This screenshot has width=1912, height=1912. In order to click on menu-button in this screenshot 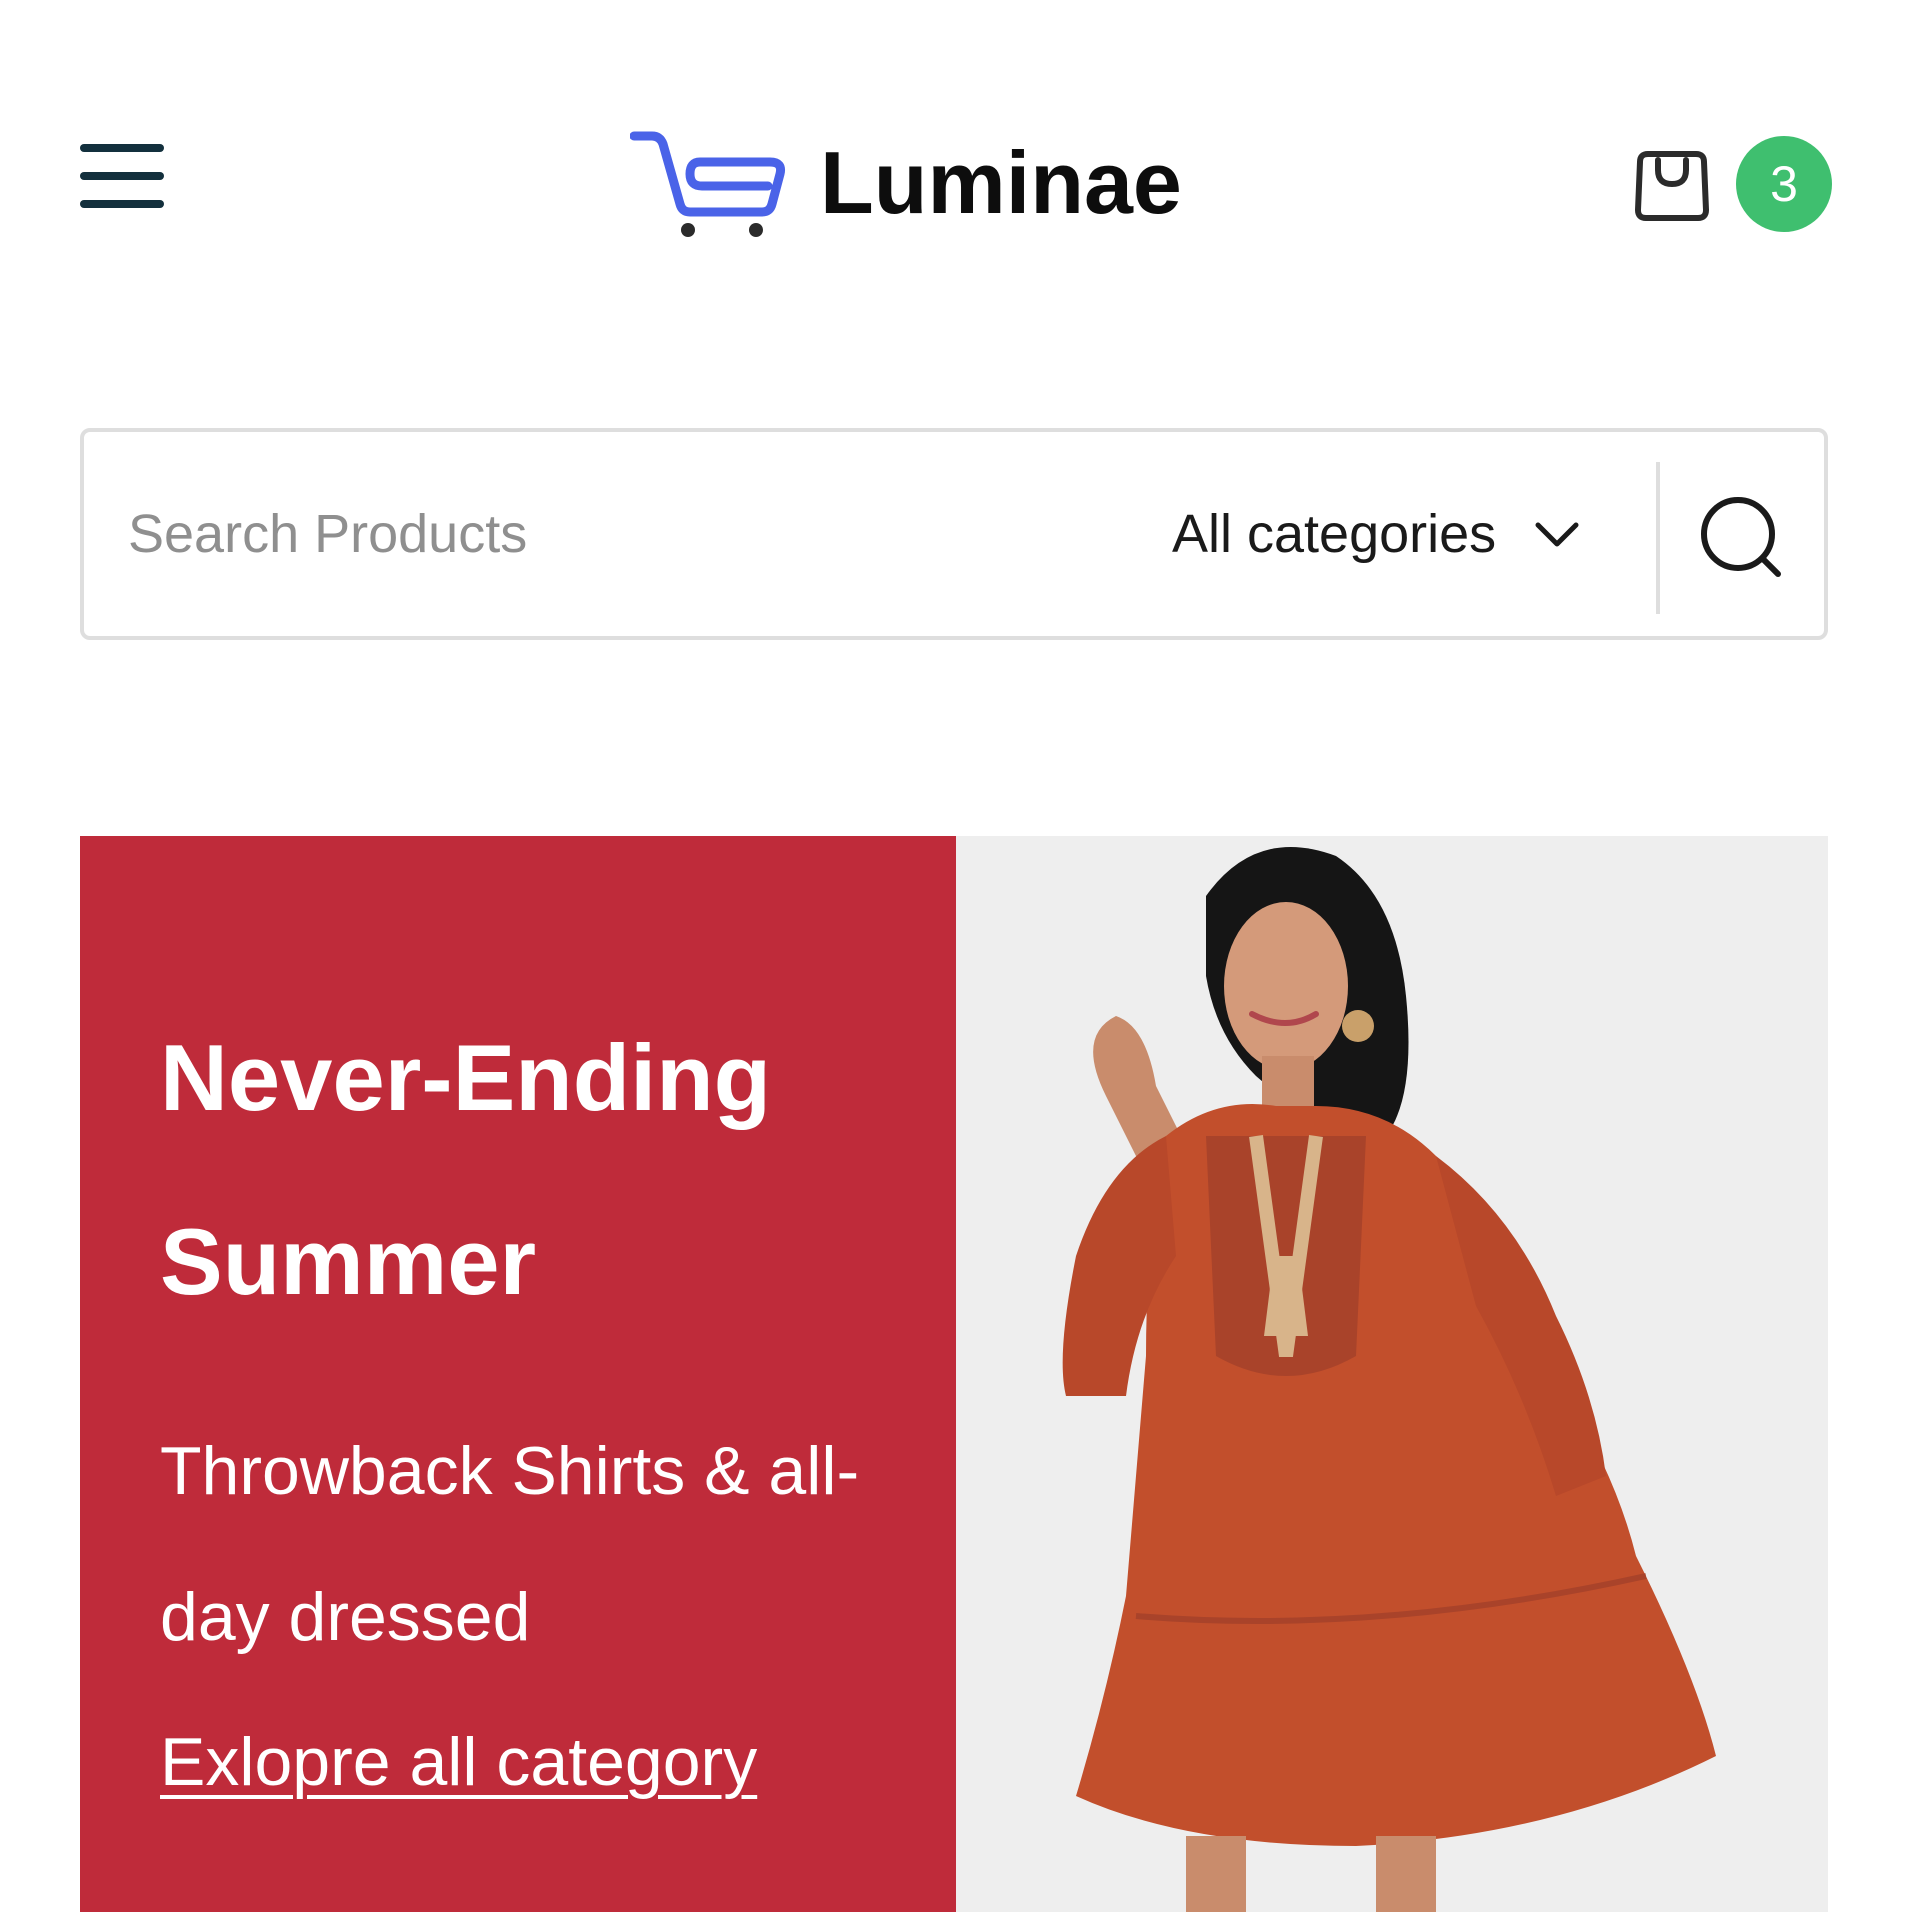, I will do `click(123, 176)`.